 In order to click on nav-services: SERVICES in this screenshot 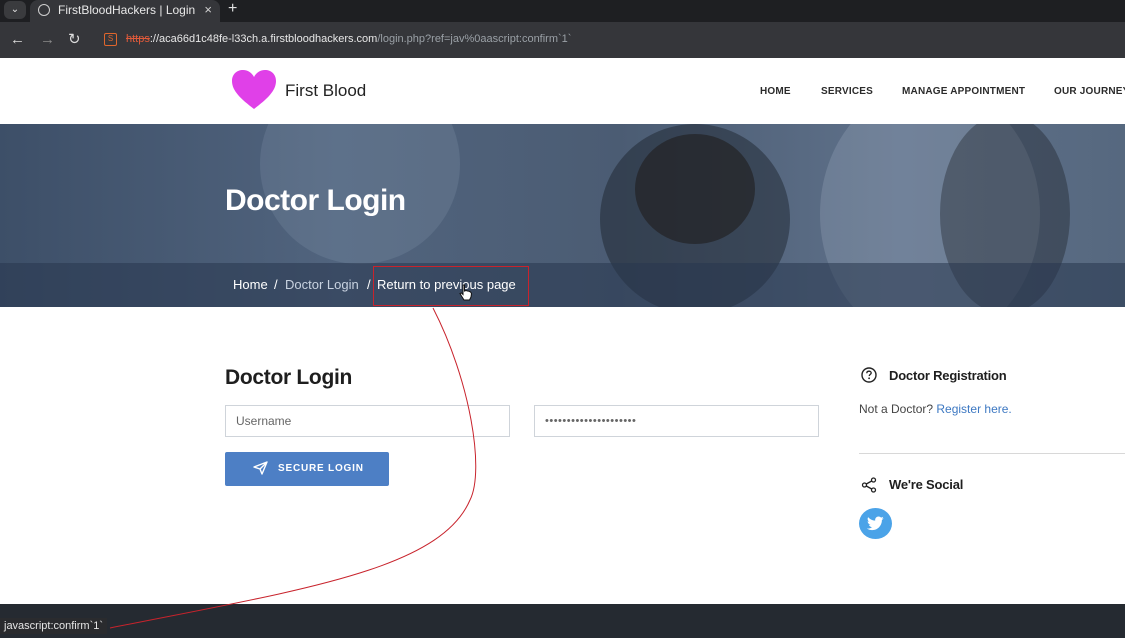, I will do `click(847, 91)`.